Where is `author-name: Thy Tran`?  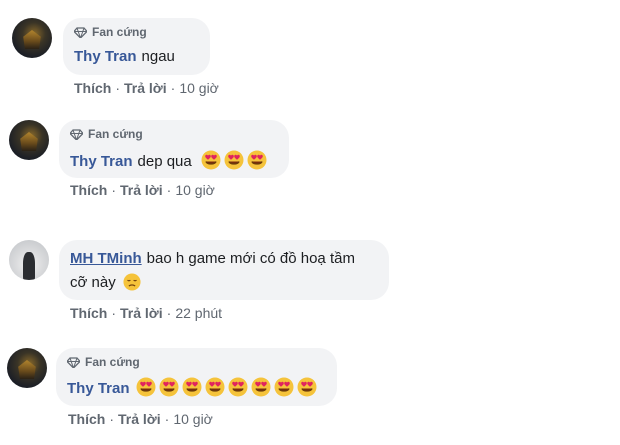 author-name: Thy Tran is located at coordinates (98, 388).